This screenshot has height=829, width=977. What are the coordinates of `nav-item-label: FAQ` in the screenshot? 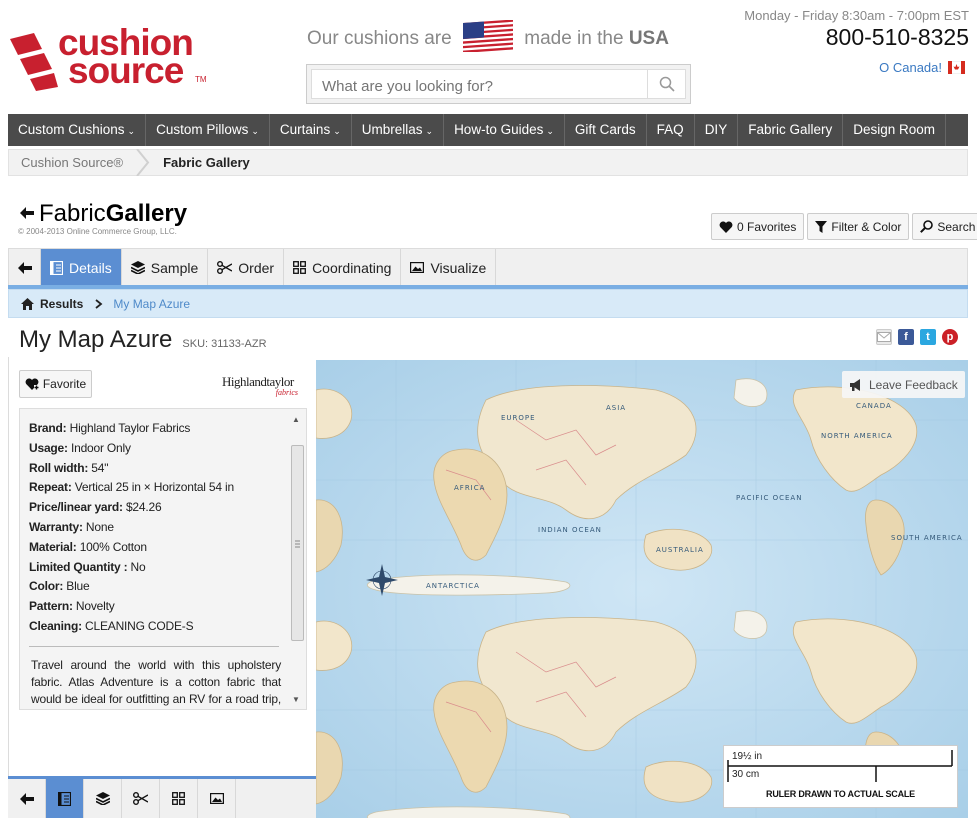 It's located at (670, 129).